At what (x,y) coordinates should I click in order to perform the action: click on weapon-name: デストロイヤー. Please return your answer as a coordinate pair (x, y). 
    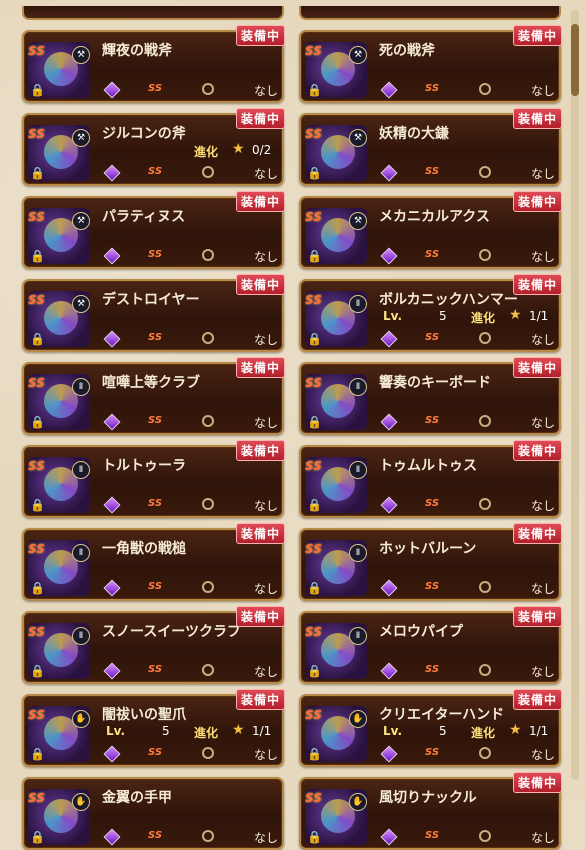
    Looking at the image, I should click on (151, 300).